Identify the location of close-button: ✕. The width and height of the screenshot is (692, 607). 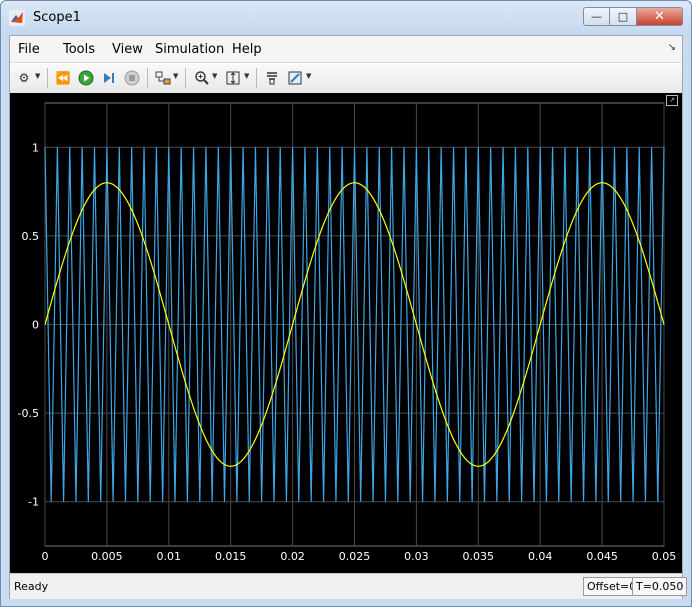
(660, 16).